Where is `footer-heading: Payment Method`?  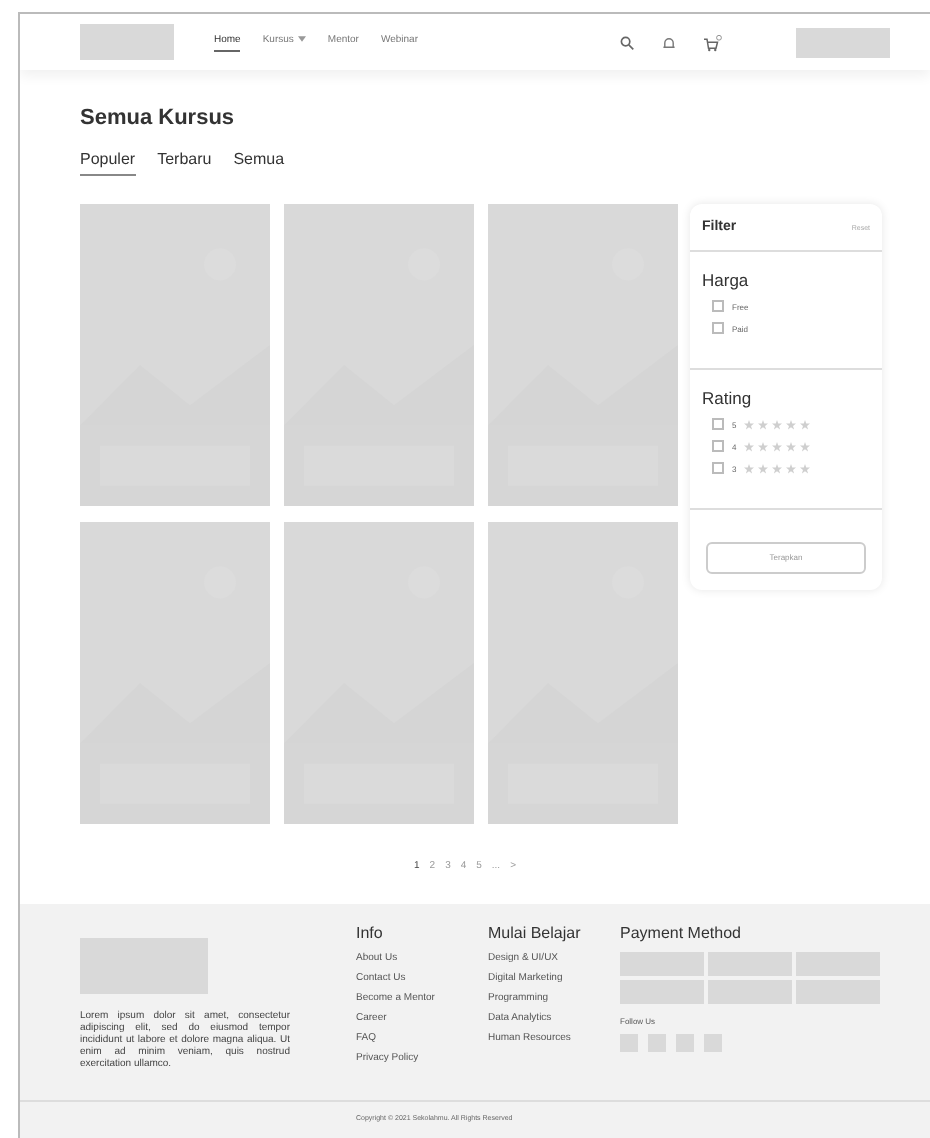 footer-heading: Payment Method is located at coordinates (681, 933).